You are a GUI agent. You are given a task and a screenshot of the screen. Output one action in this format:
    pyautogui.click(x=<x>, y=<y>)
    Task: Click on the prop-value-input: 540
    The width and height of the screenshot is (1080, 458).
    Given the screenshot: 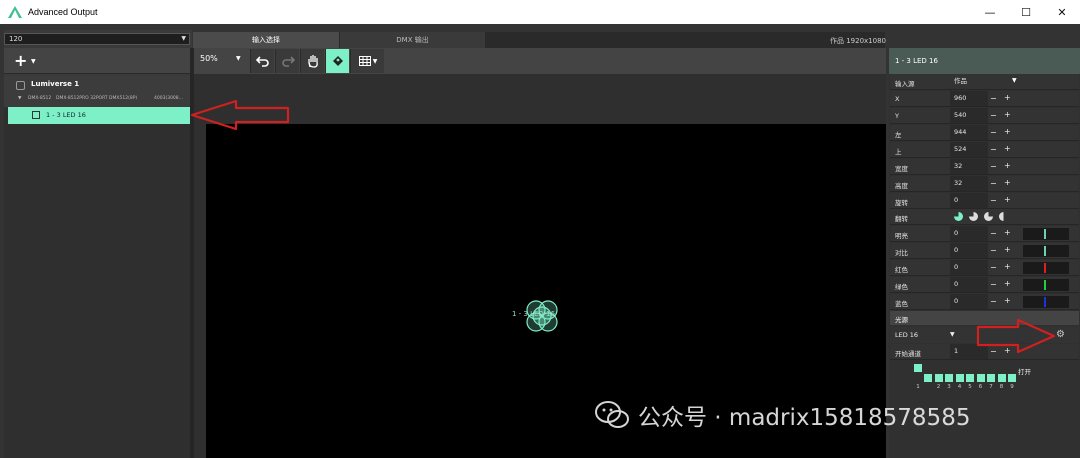 What is the action you would take?
    pyautogui.click(x=969, y=115)
    